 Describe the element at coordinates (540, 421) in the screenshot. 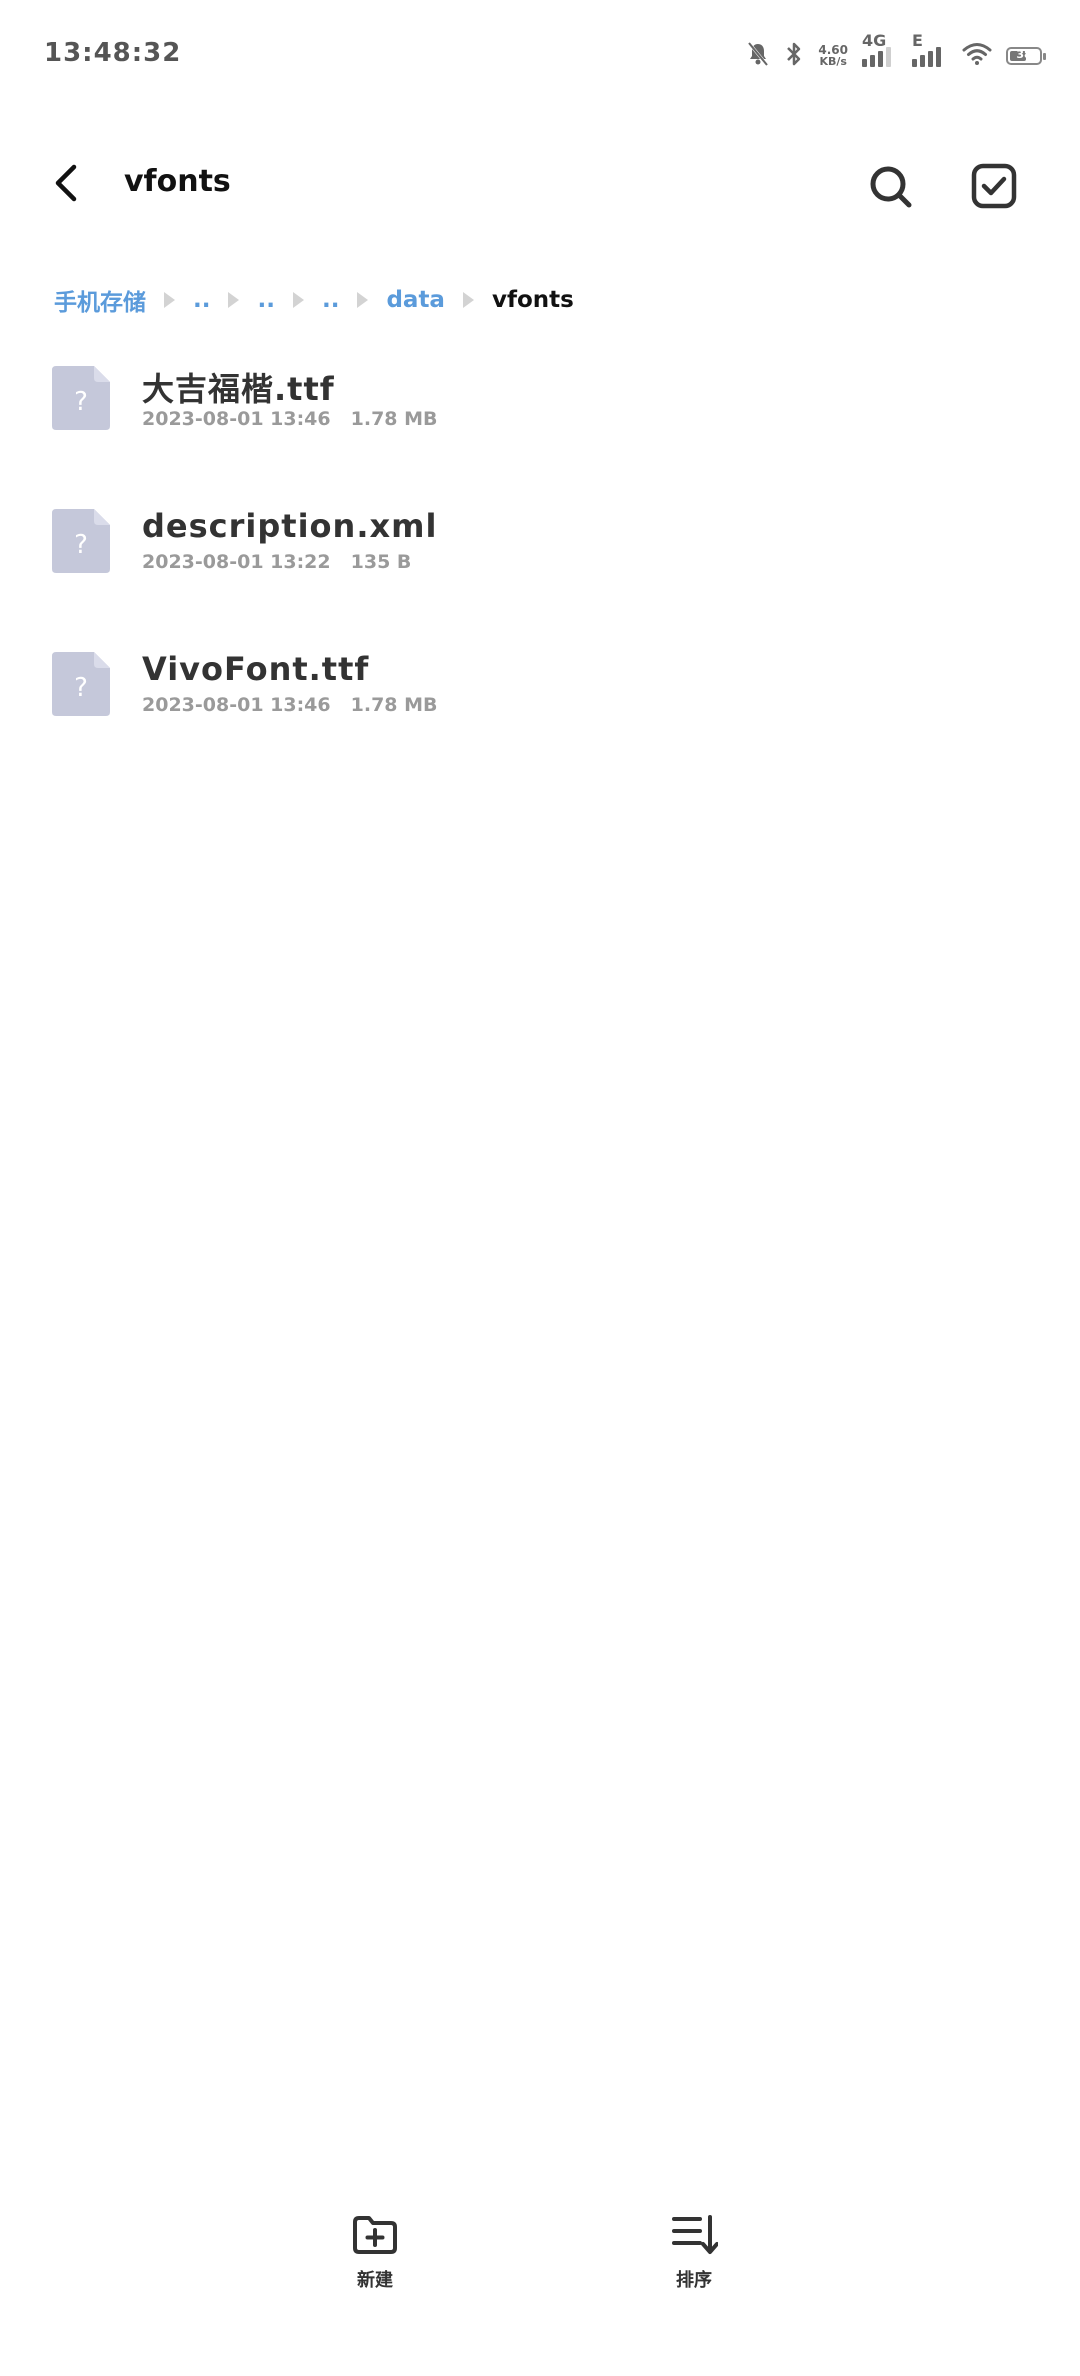

I see `file-row: ? 大吉福楷.ttf 2023-08-01 13:46 1.78 MB` at that location.